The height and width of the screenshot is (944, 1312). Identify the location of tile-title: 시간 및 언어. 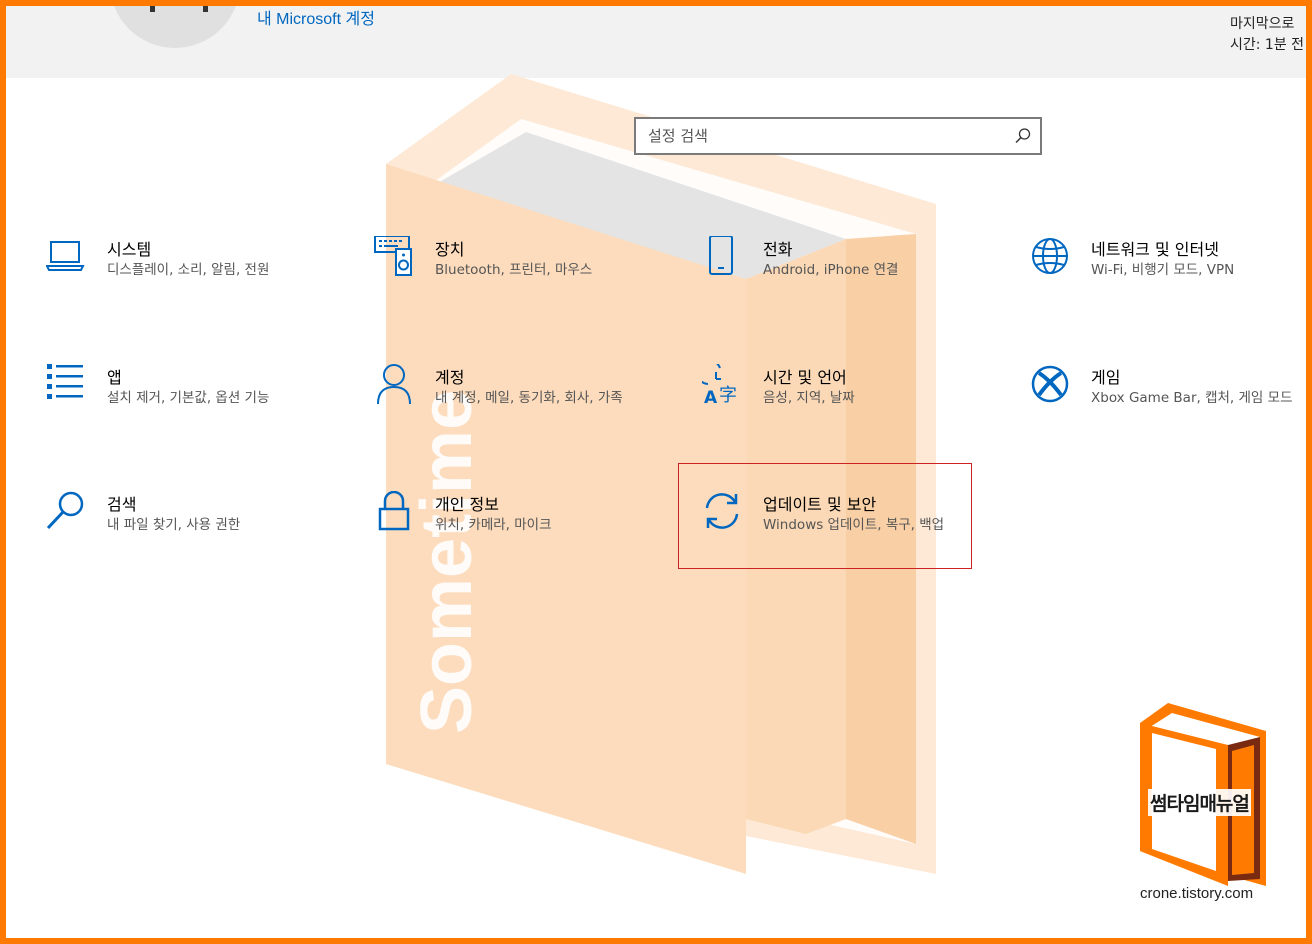
(805, 377).